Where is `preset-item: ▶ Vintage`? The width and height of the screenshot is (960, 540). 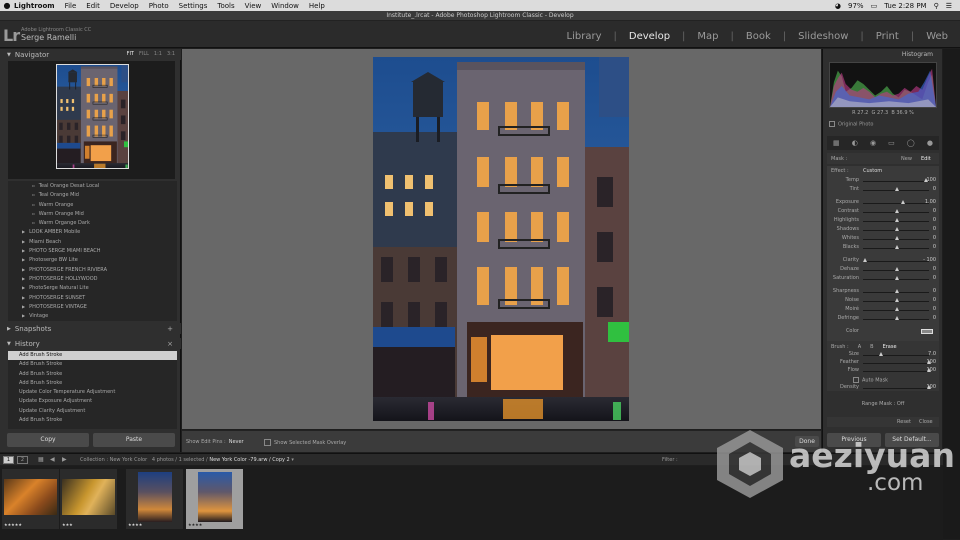
preset-item: ▶ Vintage is located at coordinates (92, 315).